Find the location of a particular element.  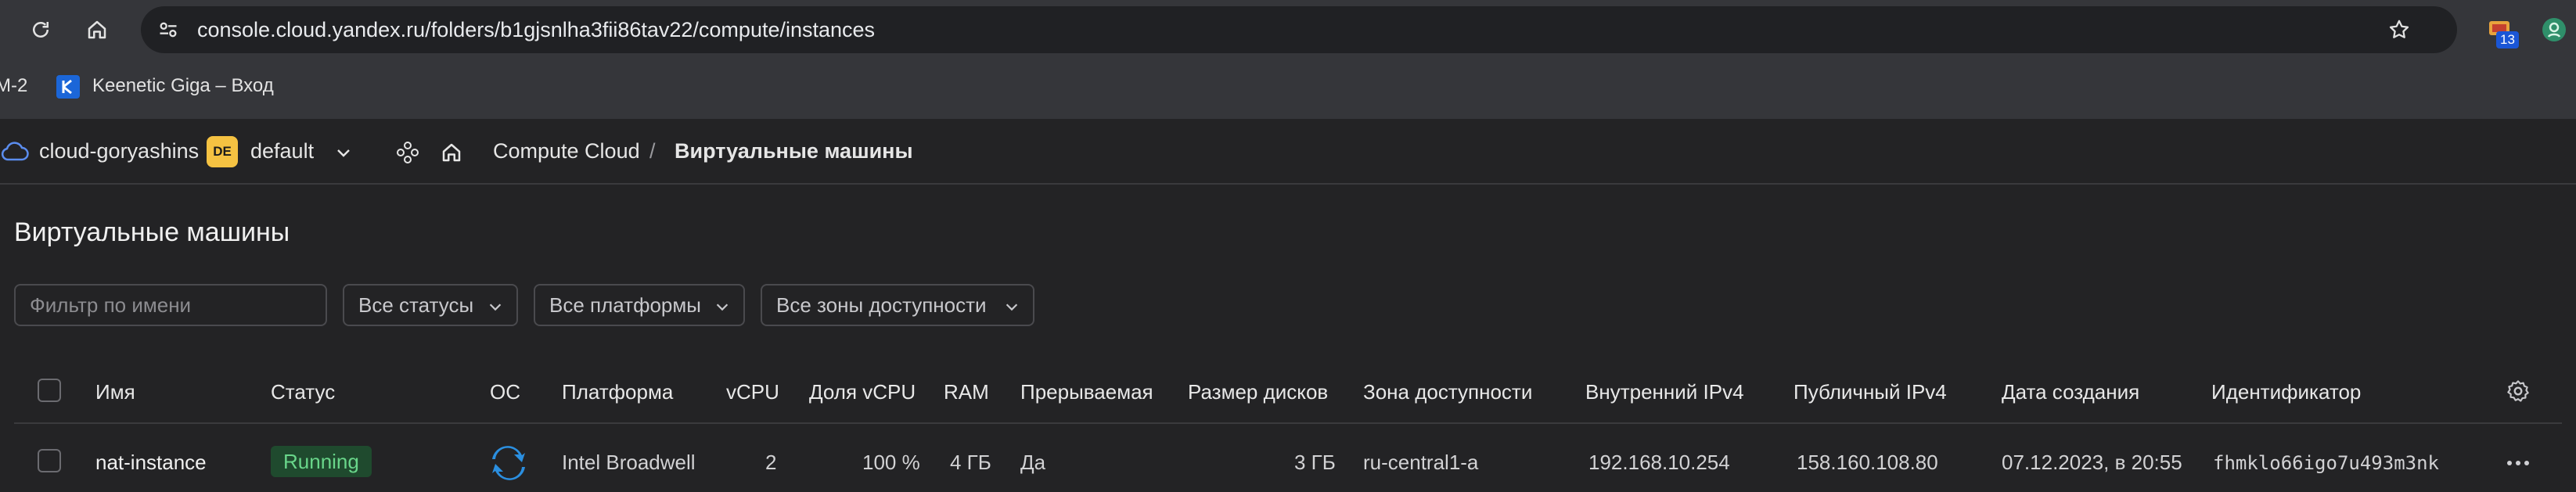

vcpu-value: 2 is located at coordinates (771, 463).